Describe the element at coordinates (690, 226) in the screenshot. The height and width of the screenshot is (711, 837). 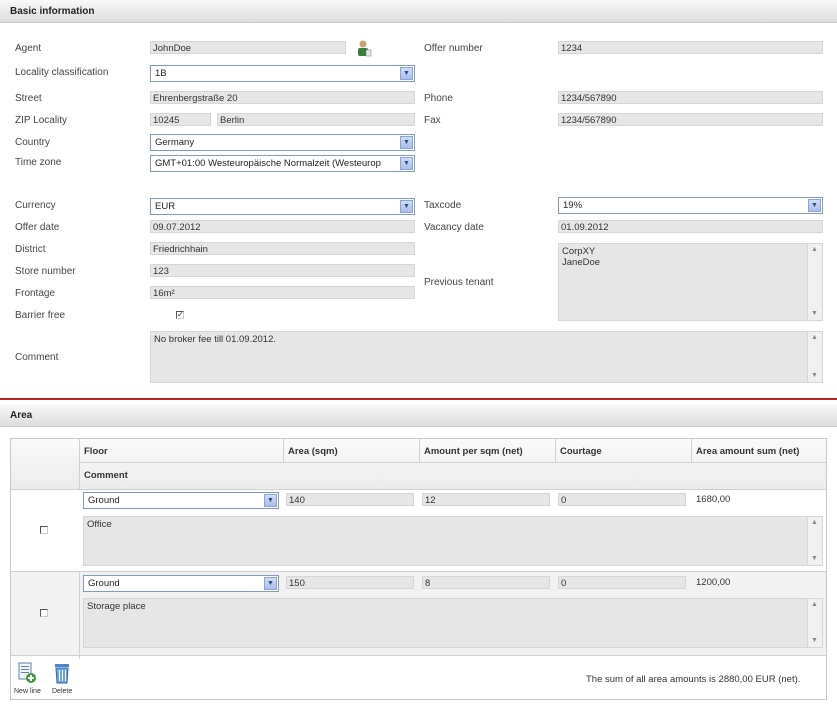
I see `vacancy-date-field: 01.09.2012` at that location.